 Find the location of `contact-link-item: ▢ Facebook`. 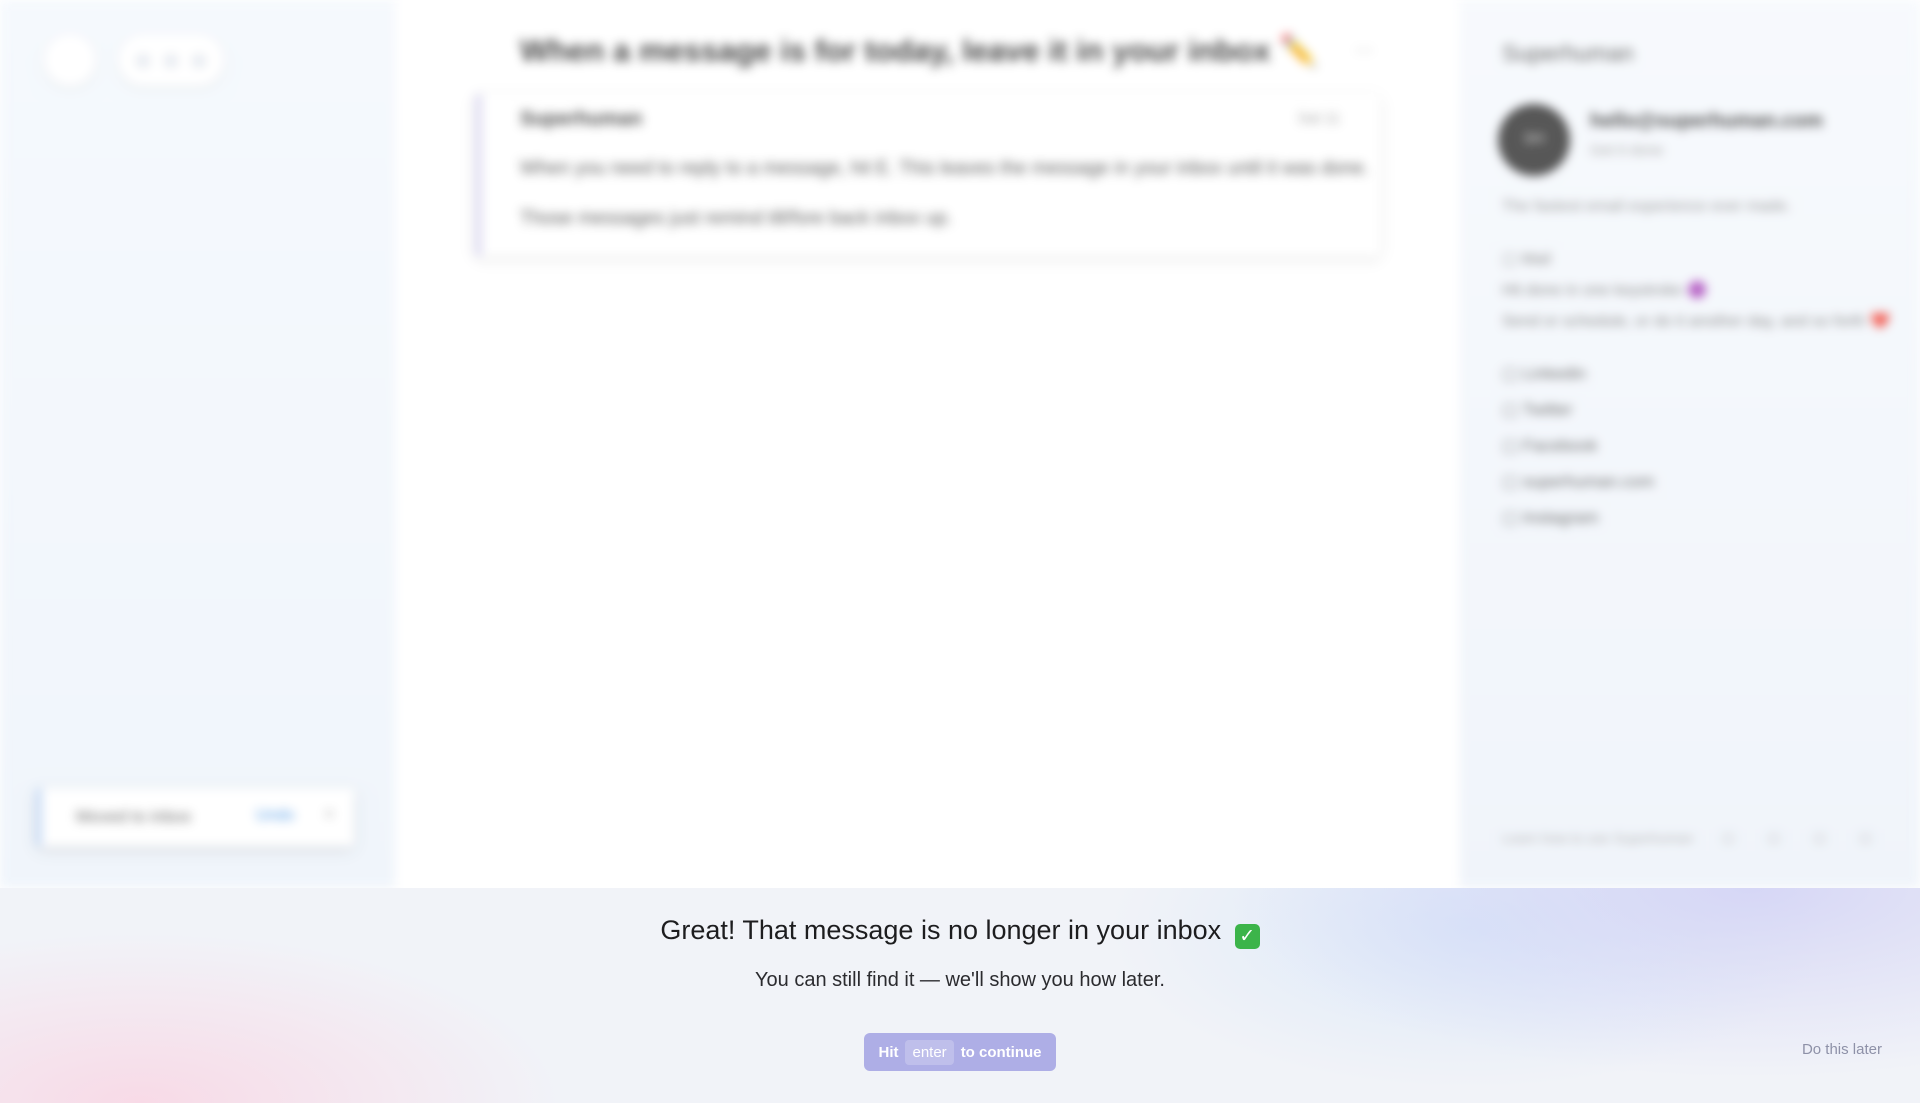

contact-link-item: ▢ Facebook is located at coordinates (1578, 446).